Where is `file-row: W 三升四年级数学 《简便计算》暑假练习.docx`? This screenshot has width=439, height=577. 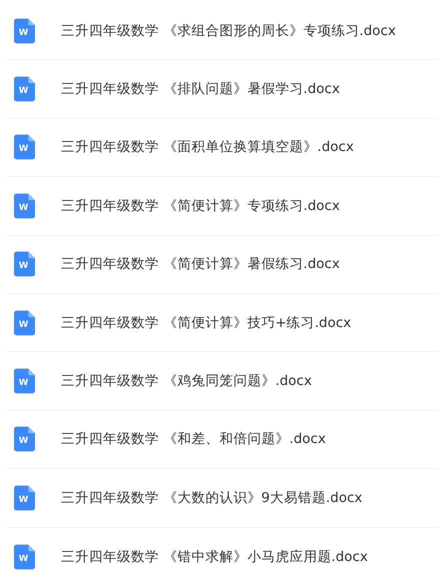 file-row: W 三升四年级数学 《简便计算》暑假练习.docx is located at coordinates (222, 265).